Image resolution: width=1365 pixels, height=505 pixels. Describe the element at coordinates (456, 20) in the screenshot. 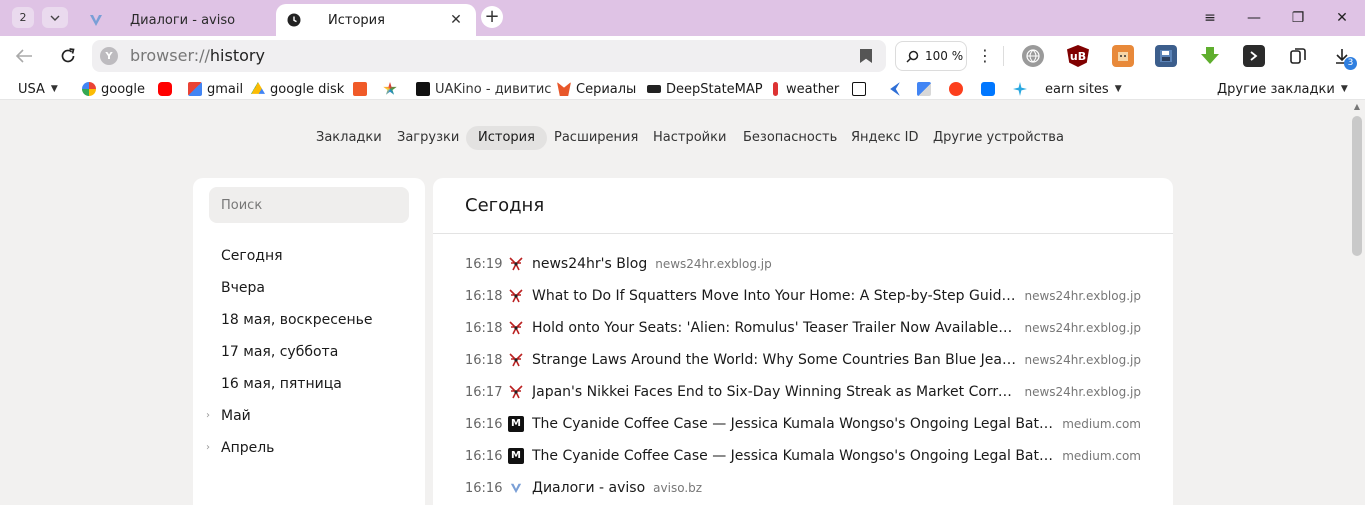

I see `close-tab-icon: ✕` at that location.